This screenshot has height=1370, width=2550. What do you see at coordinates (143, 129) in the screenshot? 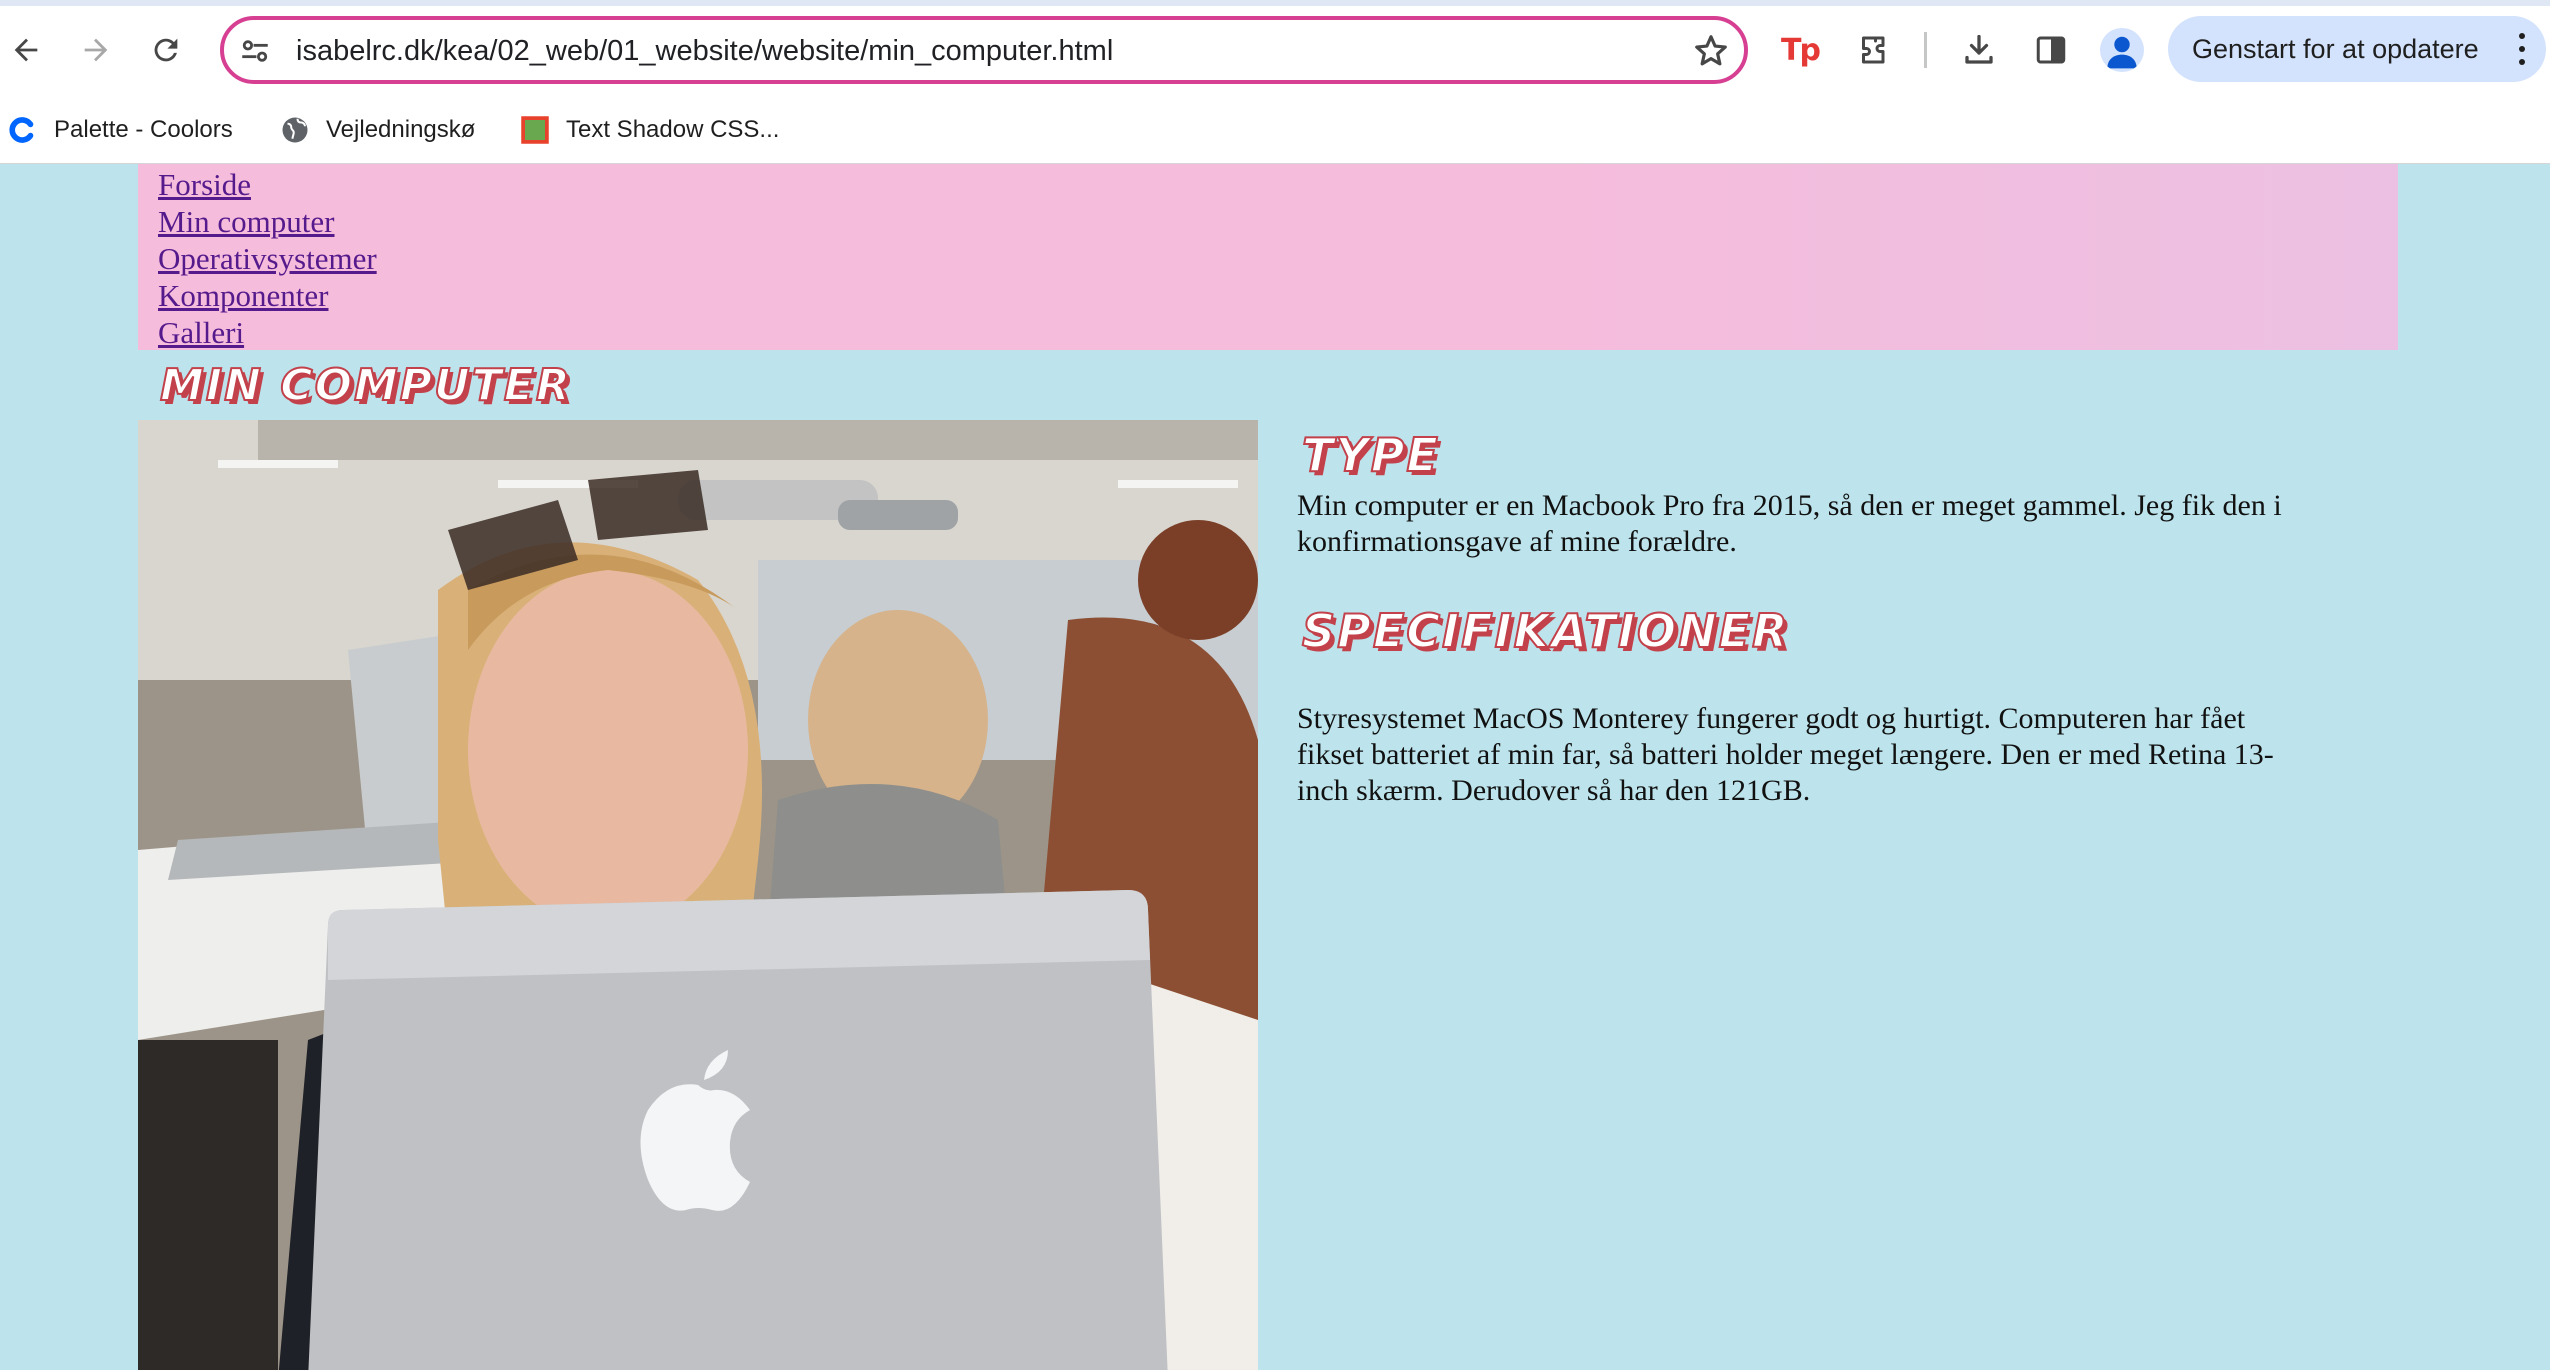
I see `bookmark-label: Palette - Coolors` at bounding box center [143, 129].